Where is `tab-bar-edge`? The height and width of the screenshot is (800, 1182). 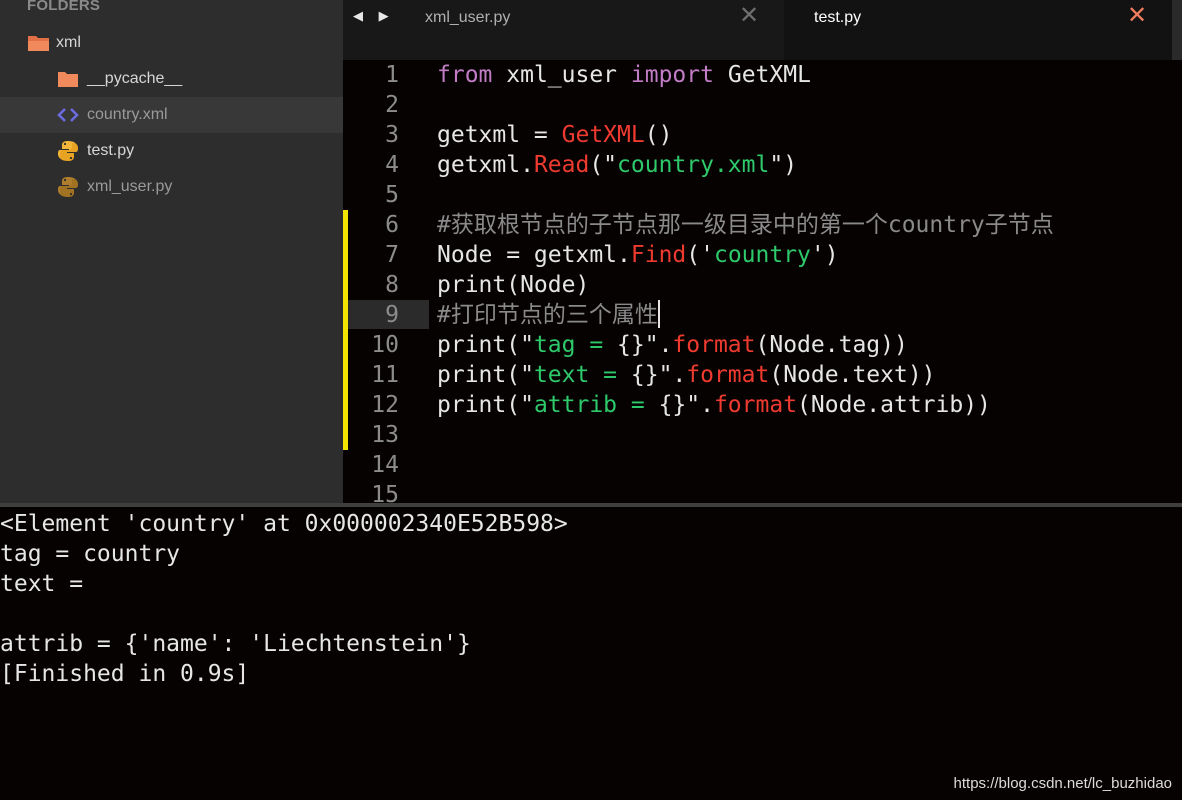
tab-bar-edge is located at coordinates (1177, 30).